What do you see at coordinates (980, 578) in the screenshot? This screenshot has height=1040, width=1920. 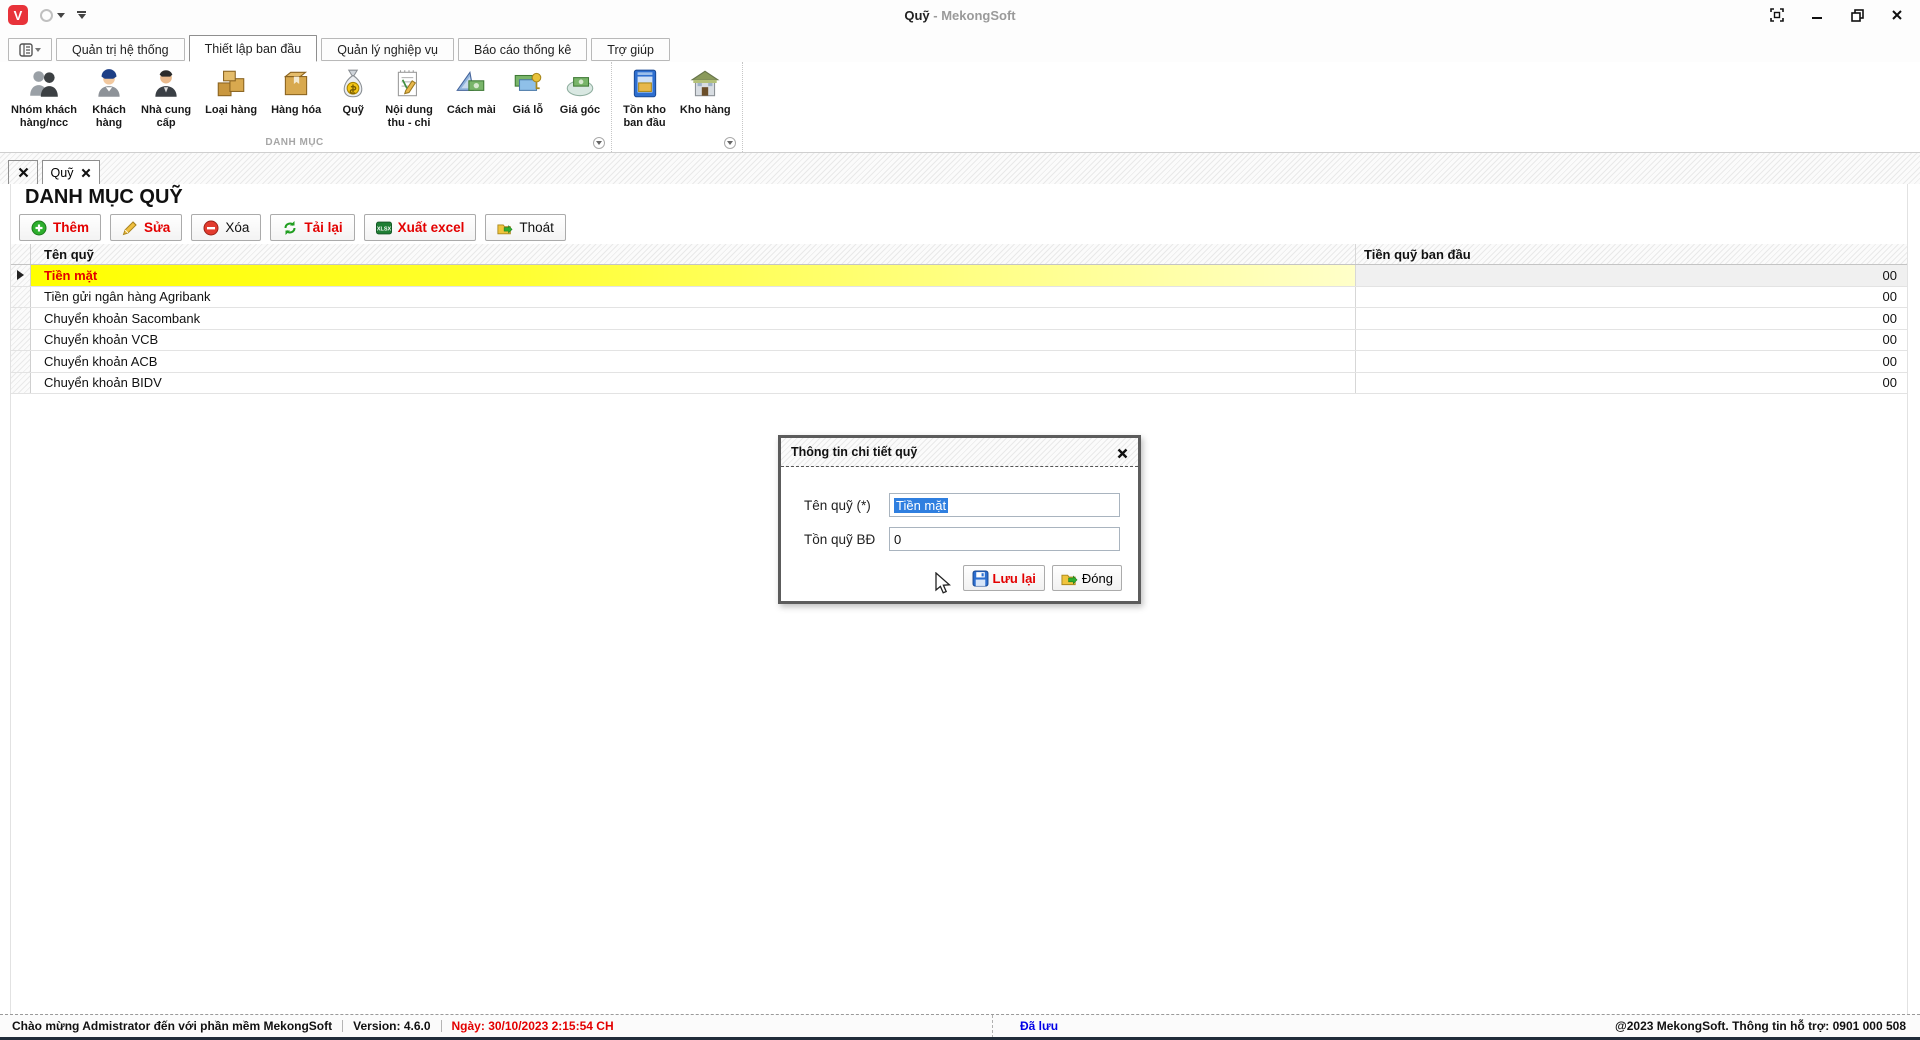 I see `save-icon` at bounding box center [980, 578].